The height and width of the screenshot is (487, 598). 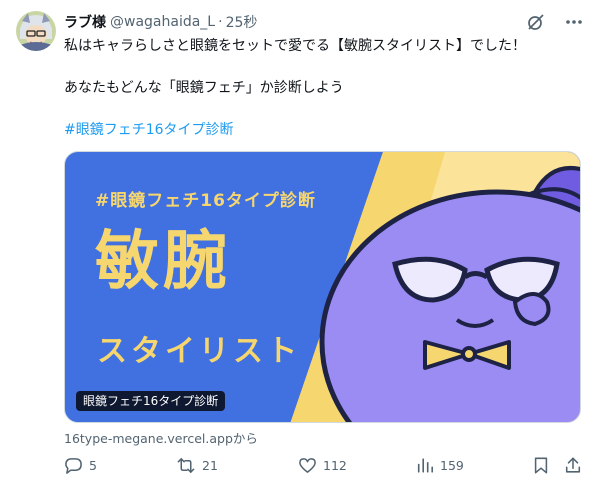 I want to click on reply-icon, so click(x=73, y=465).